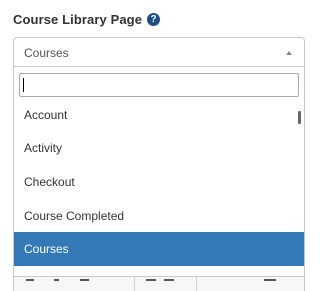 This screenshot has height=291, width=320. Describe the element at coordinates (159, 249) in the screenshot. I see `option-courses: Courses` at that location.